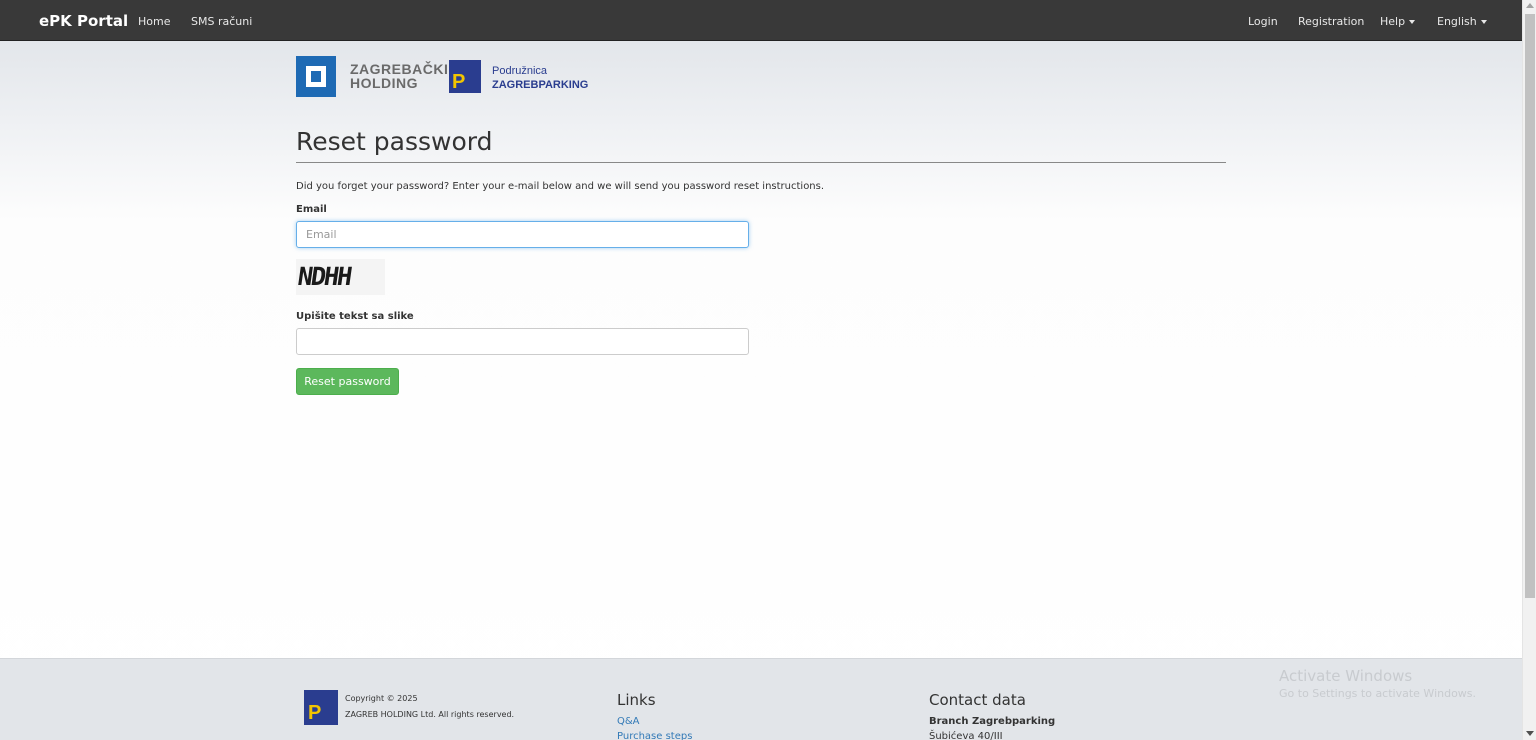 Image resolution: width=1536 pixels, height=740 pixels. Describe the element at coordinates (1457, 21) in the screenshot. I see `language-label: English` at that location.